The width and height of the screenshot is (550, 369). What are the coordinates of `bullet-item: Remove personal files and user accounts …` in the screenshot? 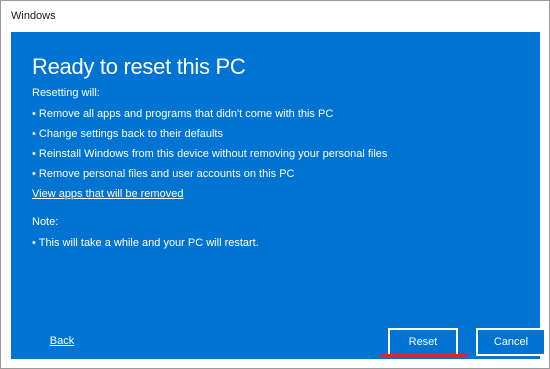 It's located at (277, 174).